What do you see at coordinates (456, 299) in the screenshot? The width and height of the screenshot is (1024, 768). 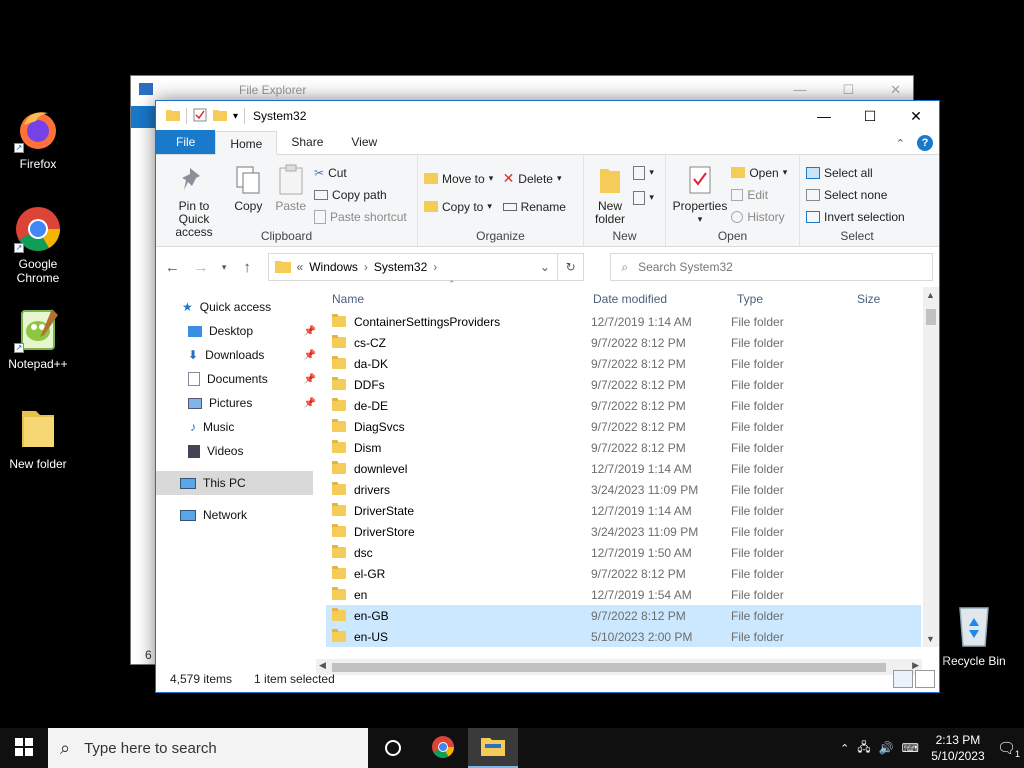 I see `column-name: Name` at bounding box center [456, 299].